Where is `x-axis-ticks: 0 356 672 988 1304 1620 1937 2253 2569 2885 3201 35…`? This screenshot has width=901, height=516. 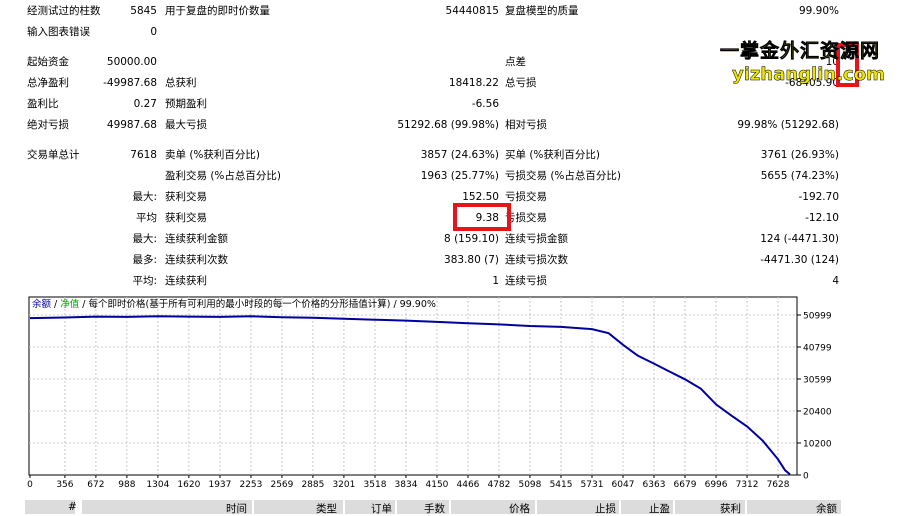
x-axis-ticks: 0 356 672 988 1304 1620 1937 2253 2569 2885 3201 35… is located at coordinates (408, 482).